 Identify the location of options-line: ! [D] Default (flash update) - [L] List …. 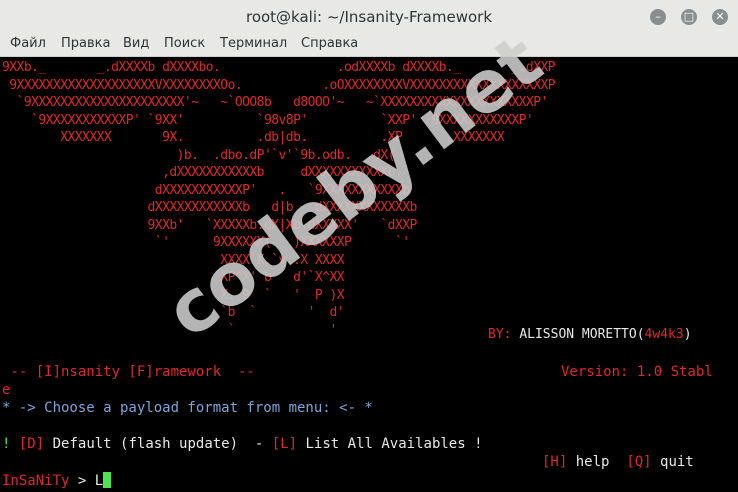
(242, 444).